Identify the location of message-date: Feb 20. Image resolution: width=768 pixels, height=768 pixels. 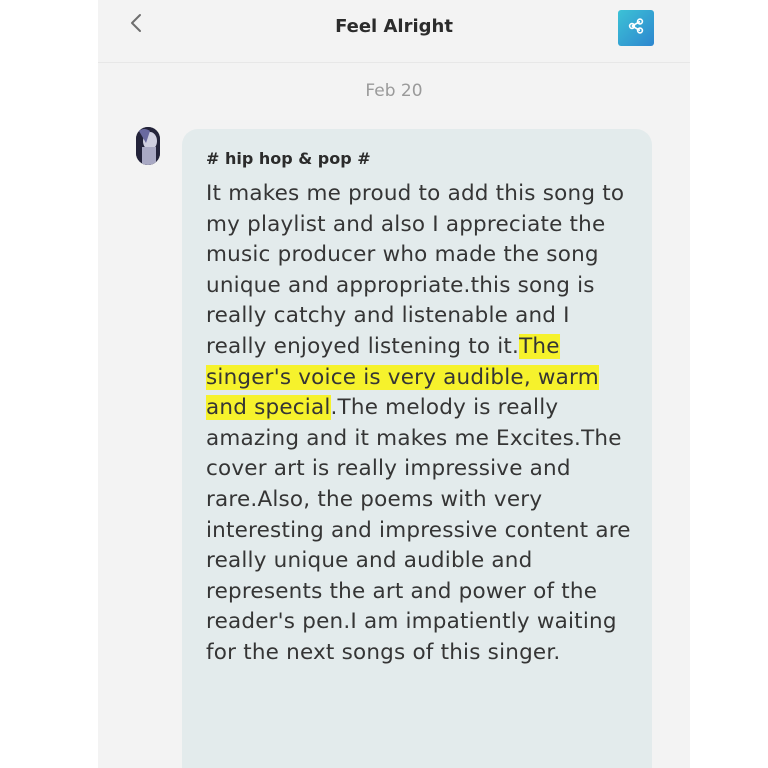
(394, 91).